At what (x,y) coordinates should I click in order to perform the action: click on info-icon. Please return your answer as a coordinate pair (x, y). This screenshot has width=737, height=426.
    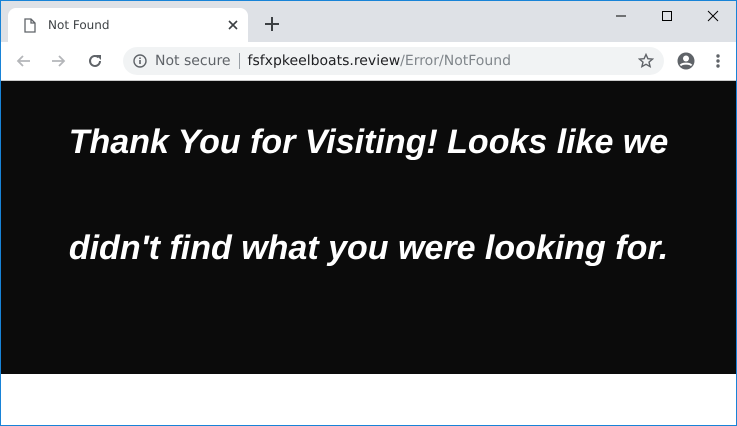
    Looking at the image, I should click on (140, 61).